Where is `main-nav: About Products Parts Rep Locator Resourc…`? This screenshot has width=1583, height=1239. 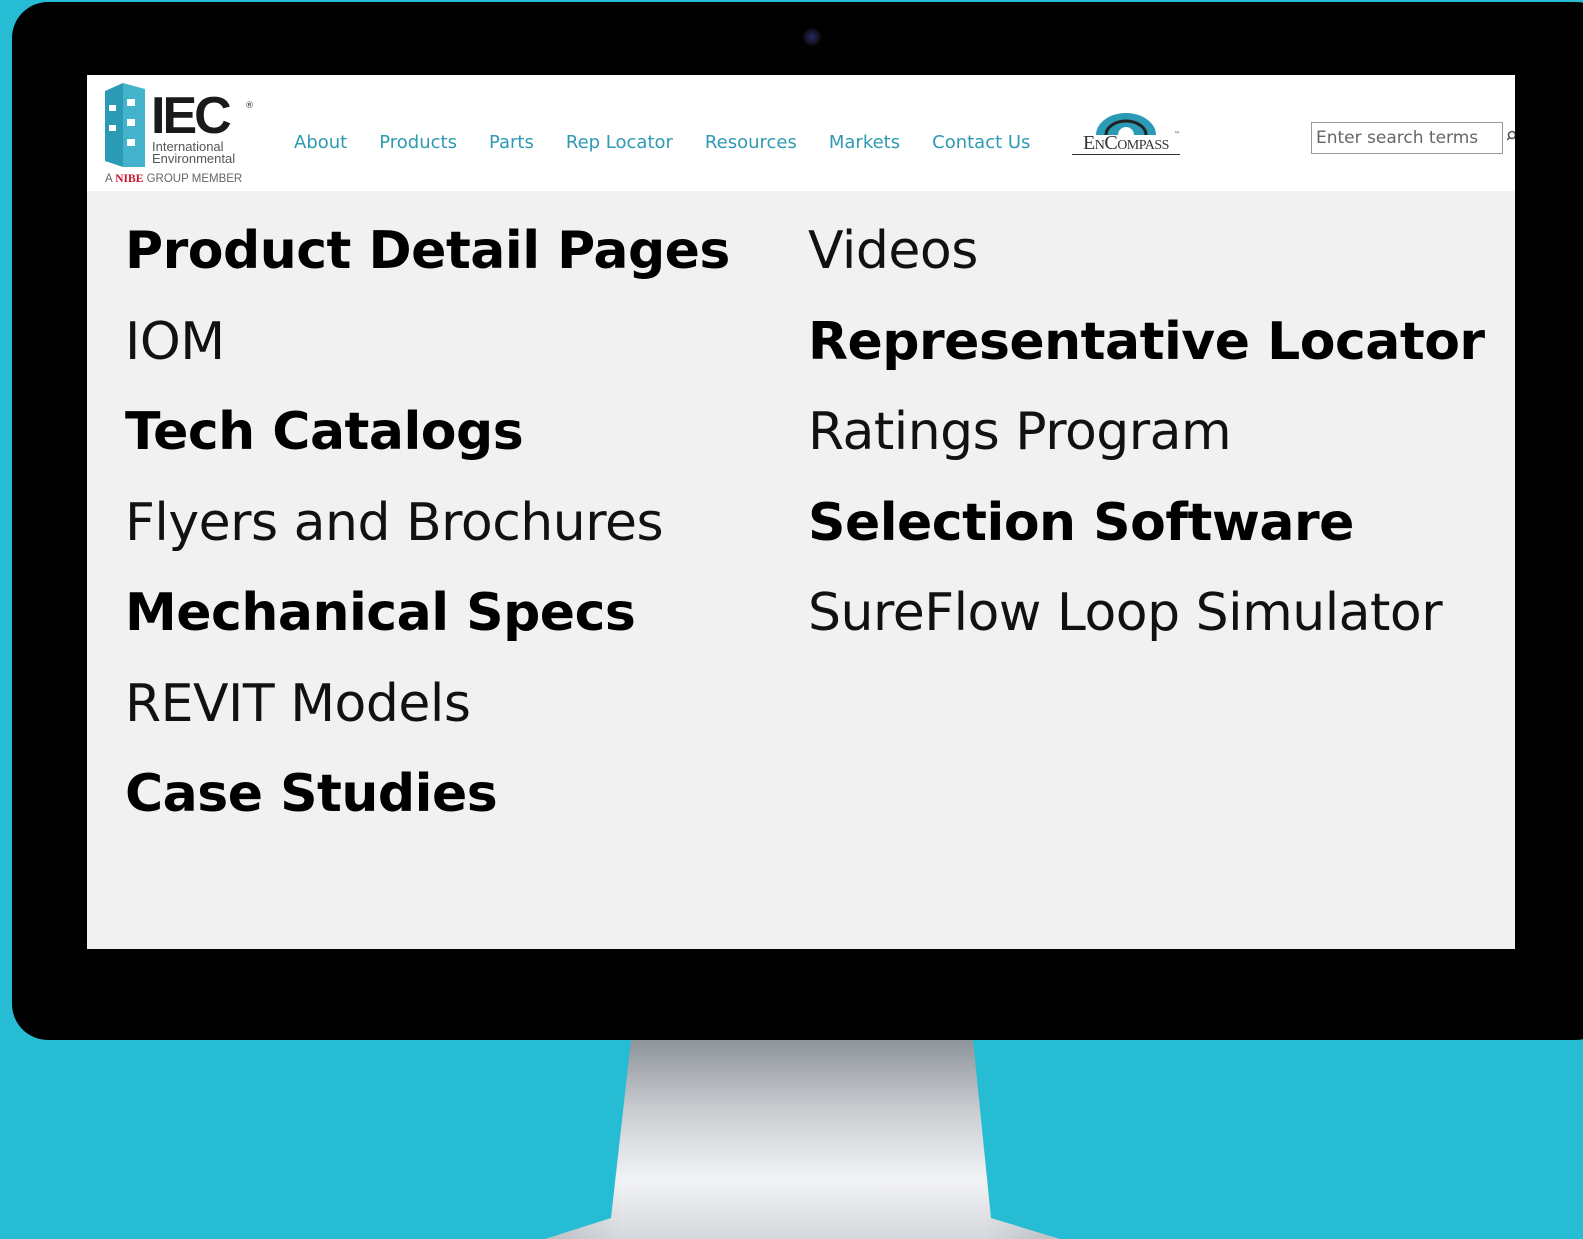 main-nav: About Products Parts Rep Locator Resourc… is located at coordinates (678, 142).